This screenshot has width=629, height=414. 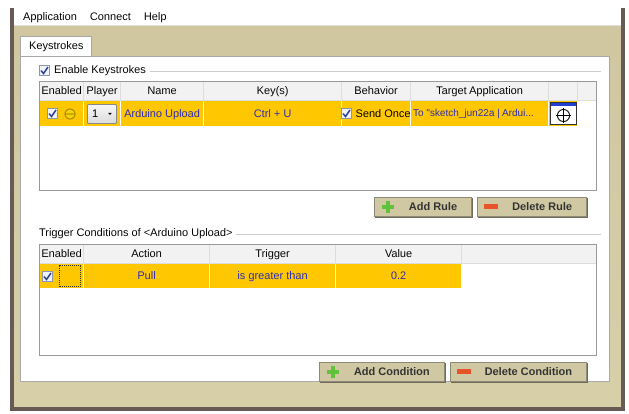 What do you see at coordinates (111, 16) in the screenshot?
I see `menu-item: Connect` at bounding box center [111, 16].